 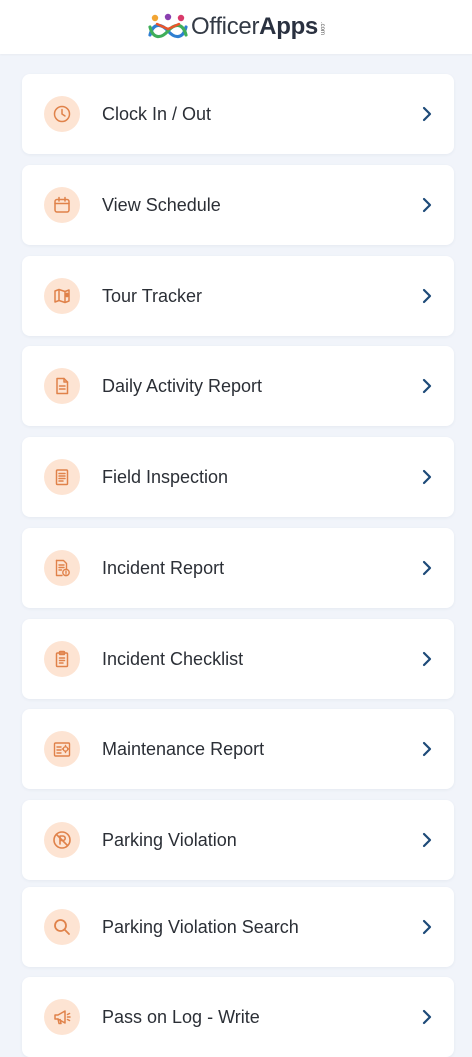 What do you see at coordinates (161, 204) in the screenshot?
I see `menu-item-label: View Schedule` at bounding box center [161, 204].